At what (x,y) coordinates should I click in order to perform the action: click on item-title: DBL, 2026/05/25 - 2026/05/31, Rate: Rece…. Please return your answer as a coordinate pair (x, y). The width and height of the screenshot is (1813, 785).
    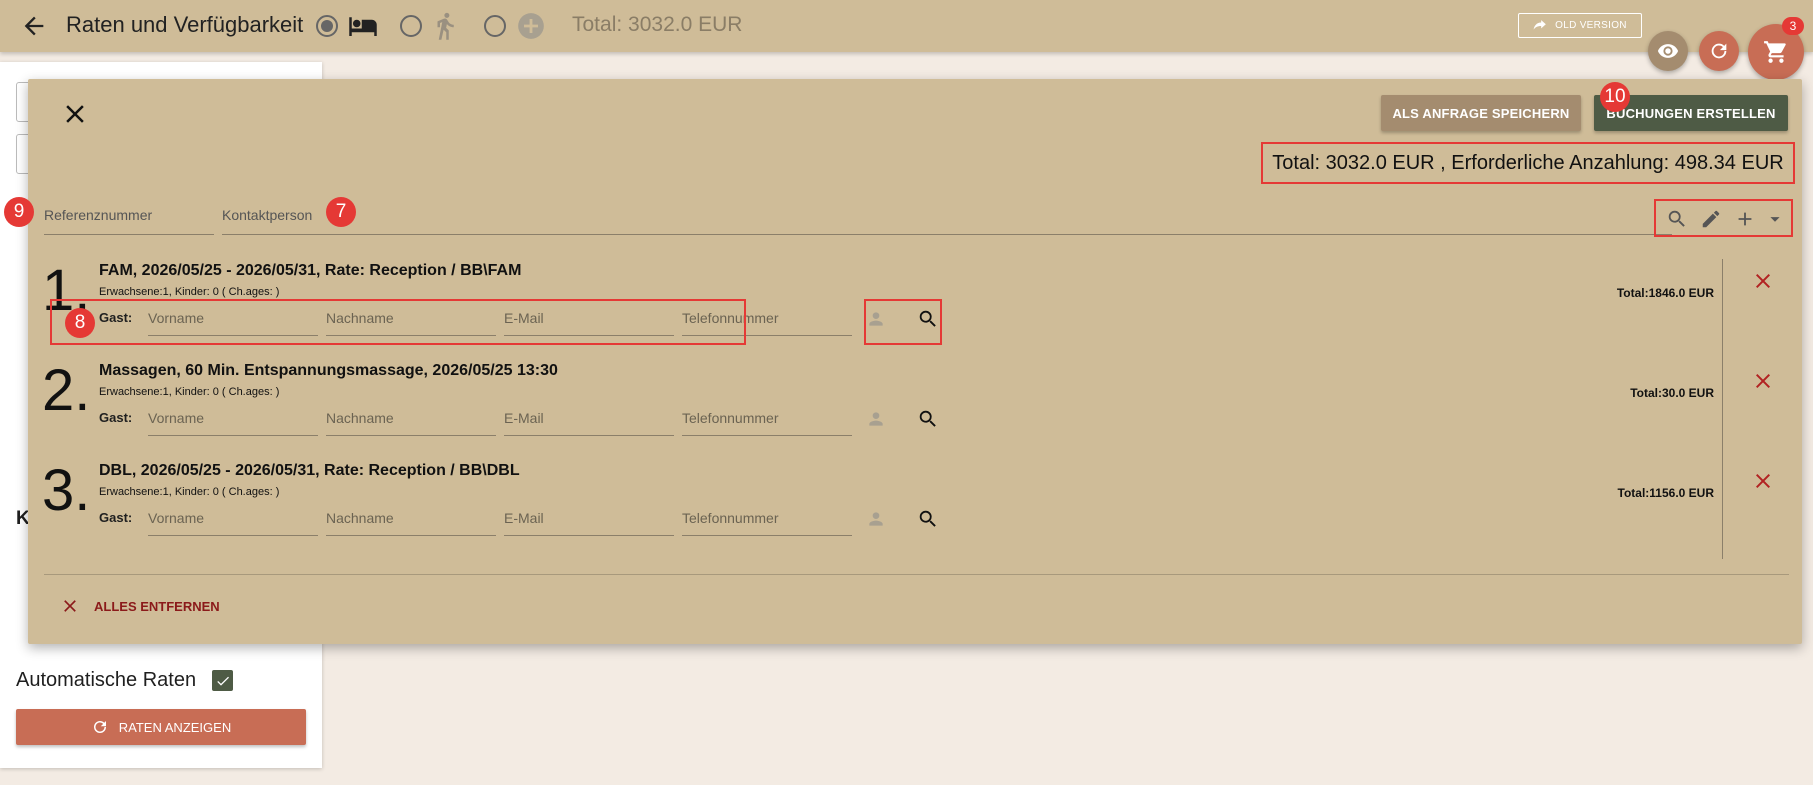
    Looking at the image, I should click on (309, 470).